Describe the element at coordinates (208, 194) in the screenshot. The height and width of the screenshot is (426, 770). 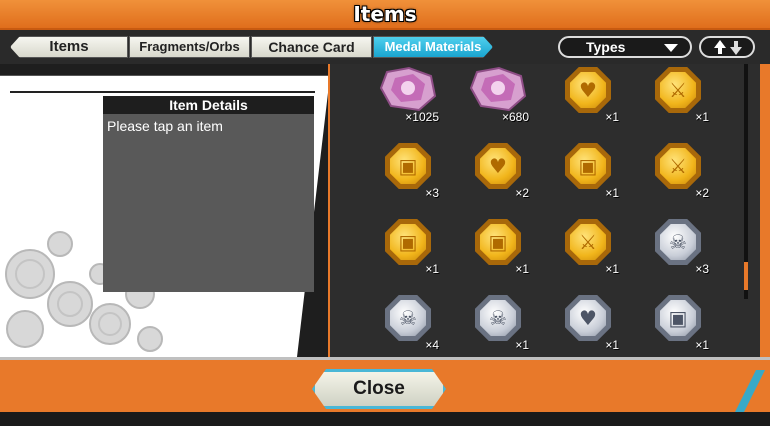
I see `item-details-box: Item Details Please tap an item` at that location.